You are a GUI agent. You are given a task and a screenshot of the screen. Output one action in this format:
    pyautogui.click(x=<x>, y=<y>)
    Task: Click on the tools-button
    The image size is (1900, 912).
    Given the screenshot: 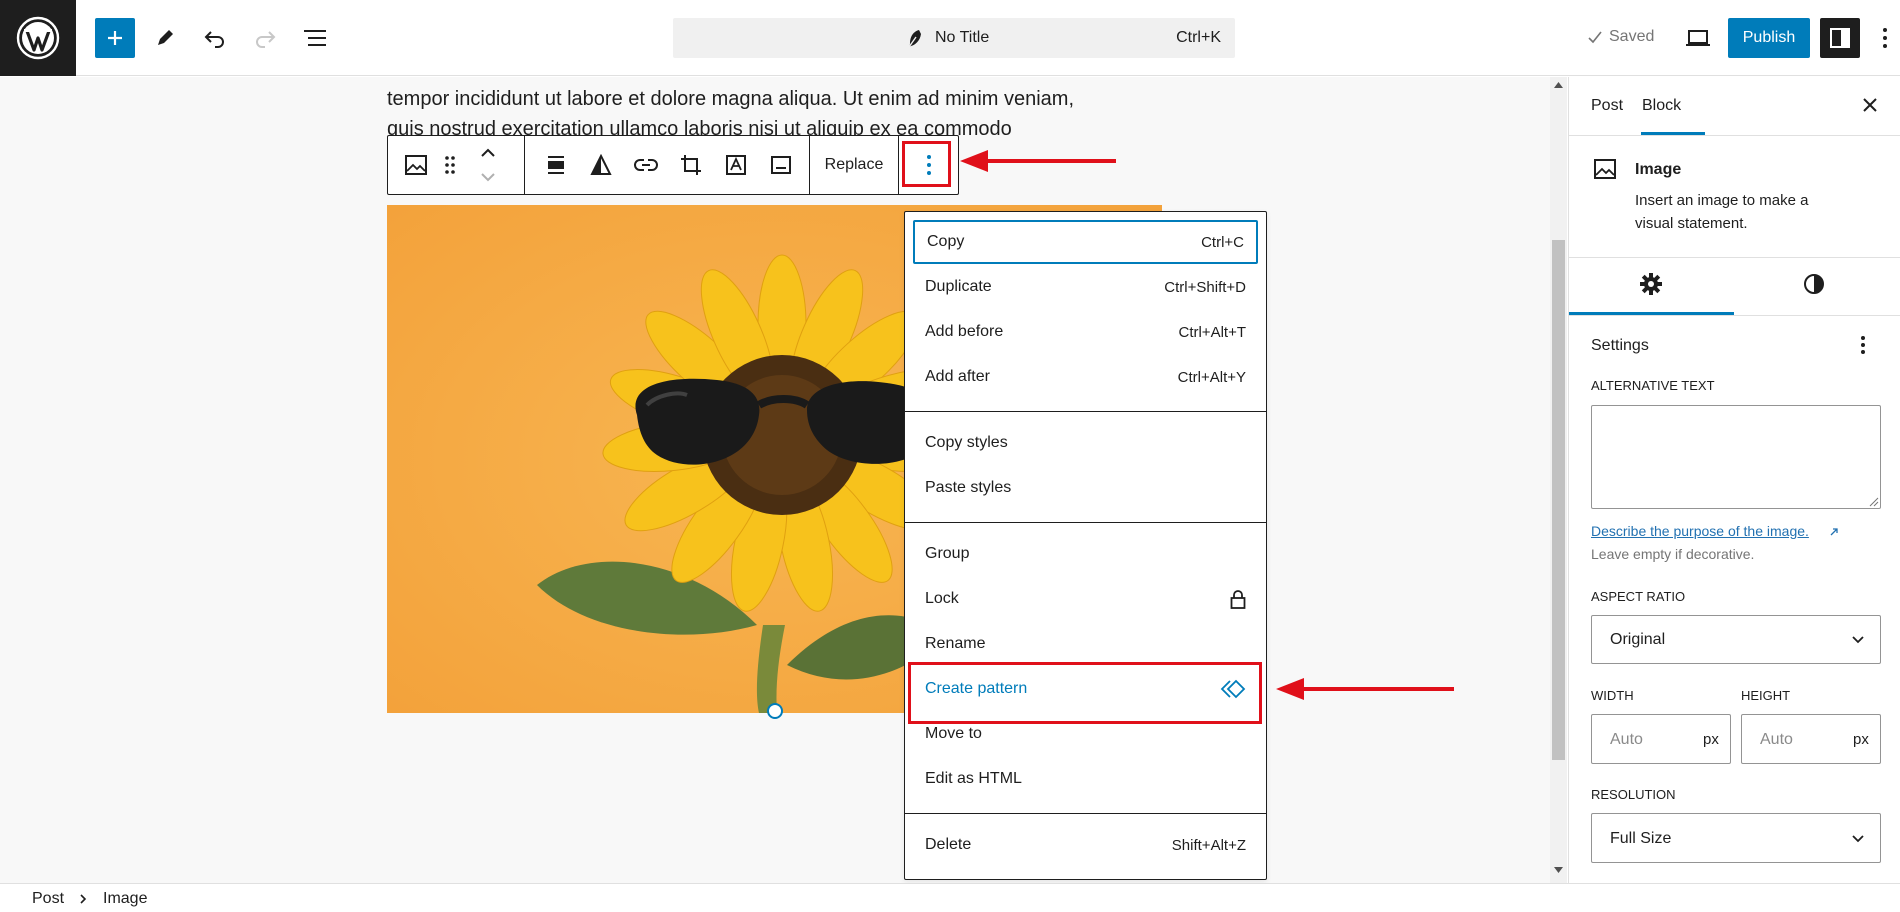 What is the action you would take?
    pyautogui.click(x=165, y=38)
    